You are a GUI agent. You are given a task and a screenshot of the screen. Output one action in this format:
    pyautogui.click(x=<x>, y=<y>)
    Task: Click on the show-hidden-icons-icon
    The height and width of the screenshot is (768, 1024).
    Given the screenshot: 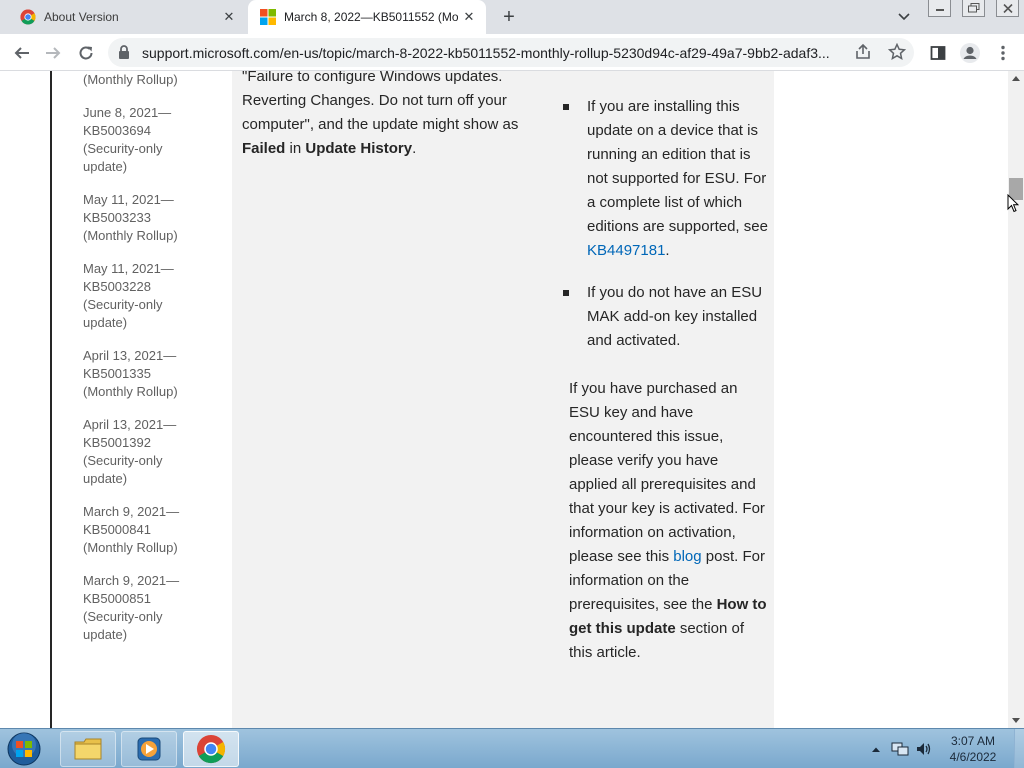 What is the action you would take?
    pyautogui.click(x=876, y=749)
    